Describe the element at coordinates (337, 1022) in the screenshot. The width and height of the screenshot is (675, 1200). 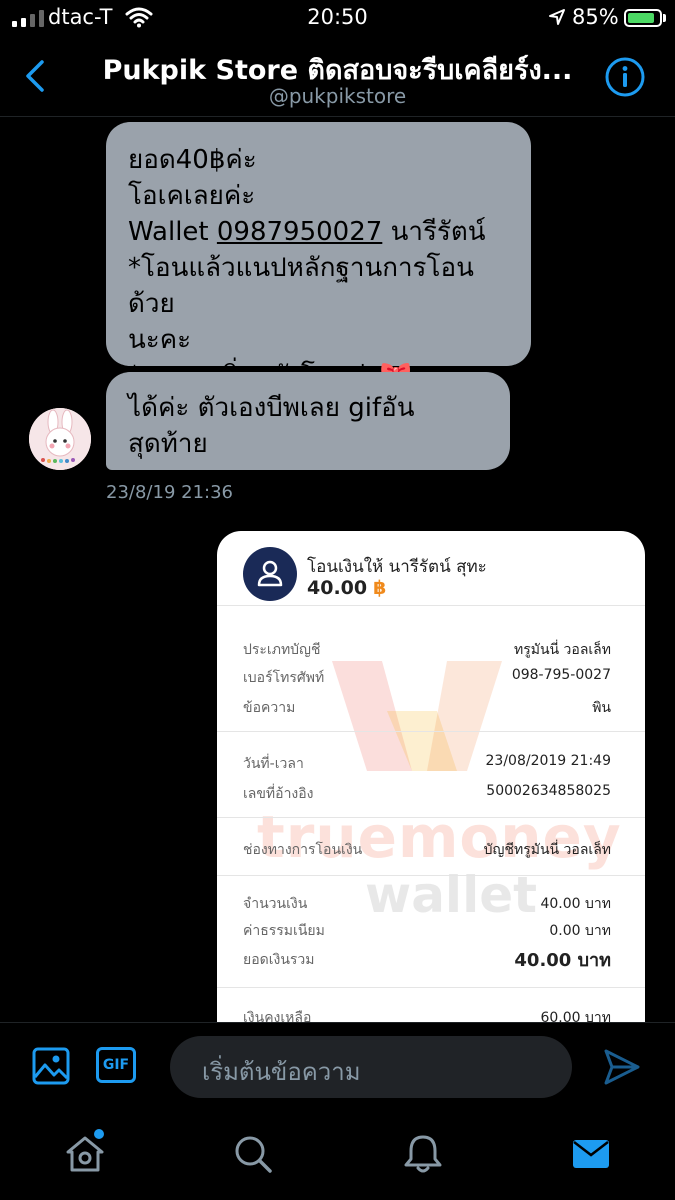
I see `compose-divider` at that location.